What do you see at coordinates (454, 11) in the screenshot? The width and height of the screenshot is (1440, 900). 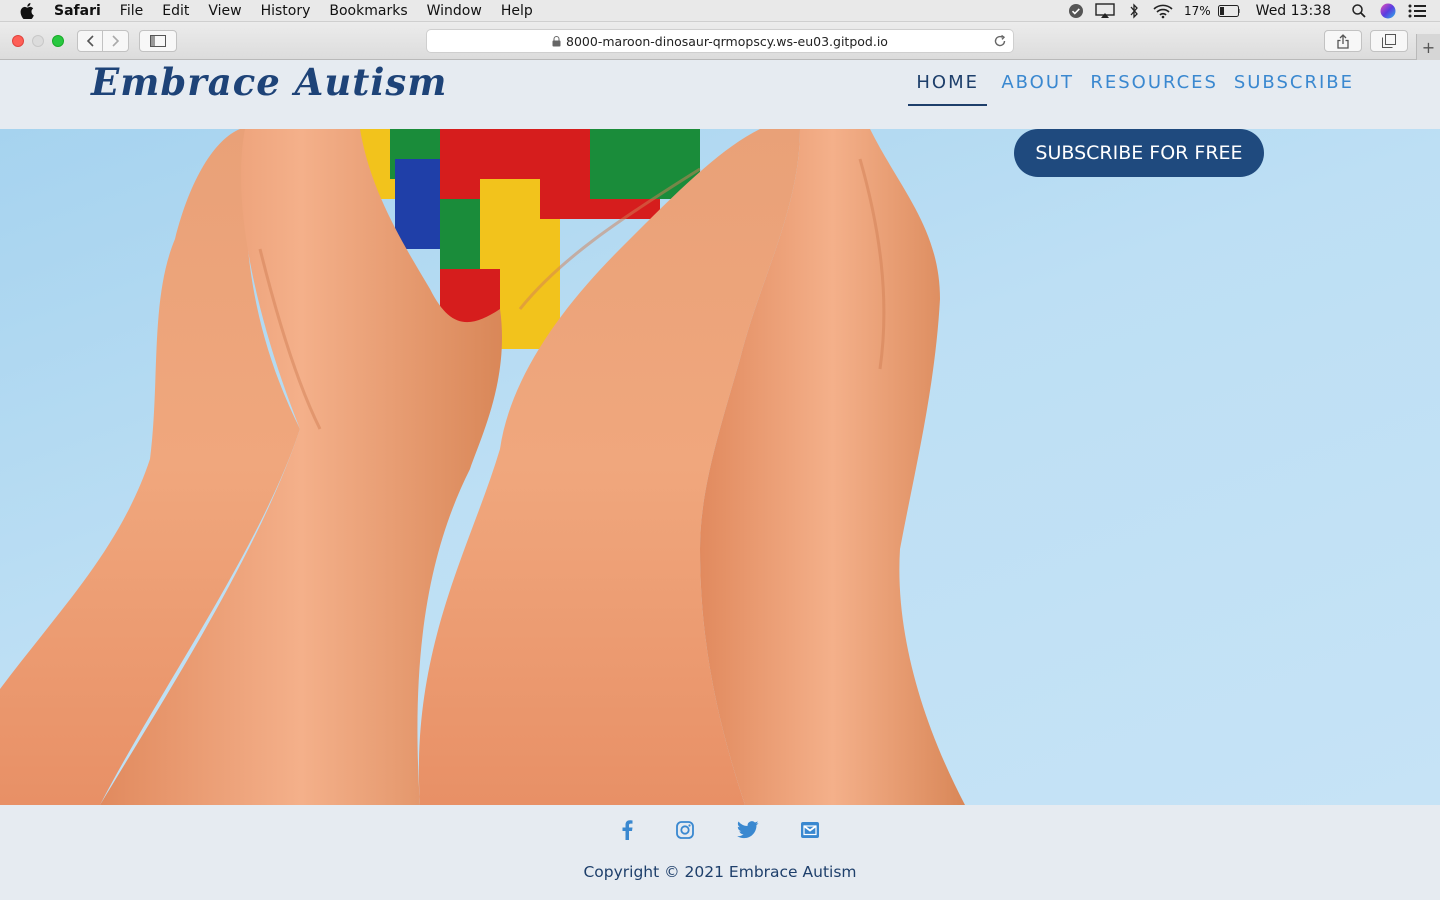 I see `menu-window: Window` at bounding box center [454, 11].